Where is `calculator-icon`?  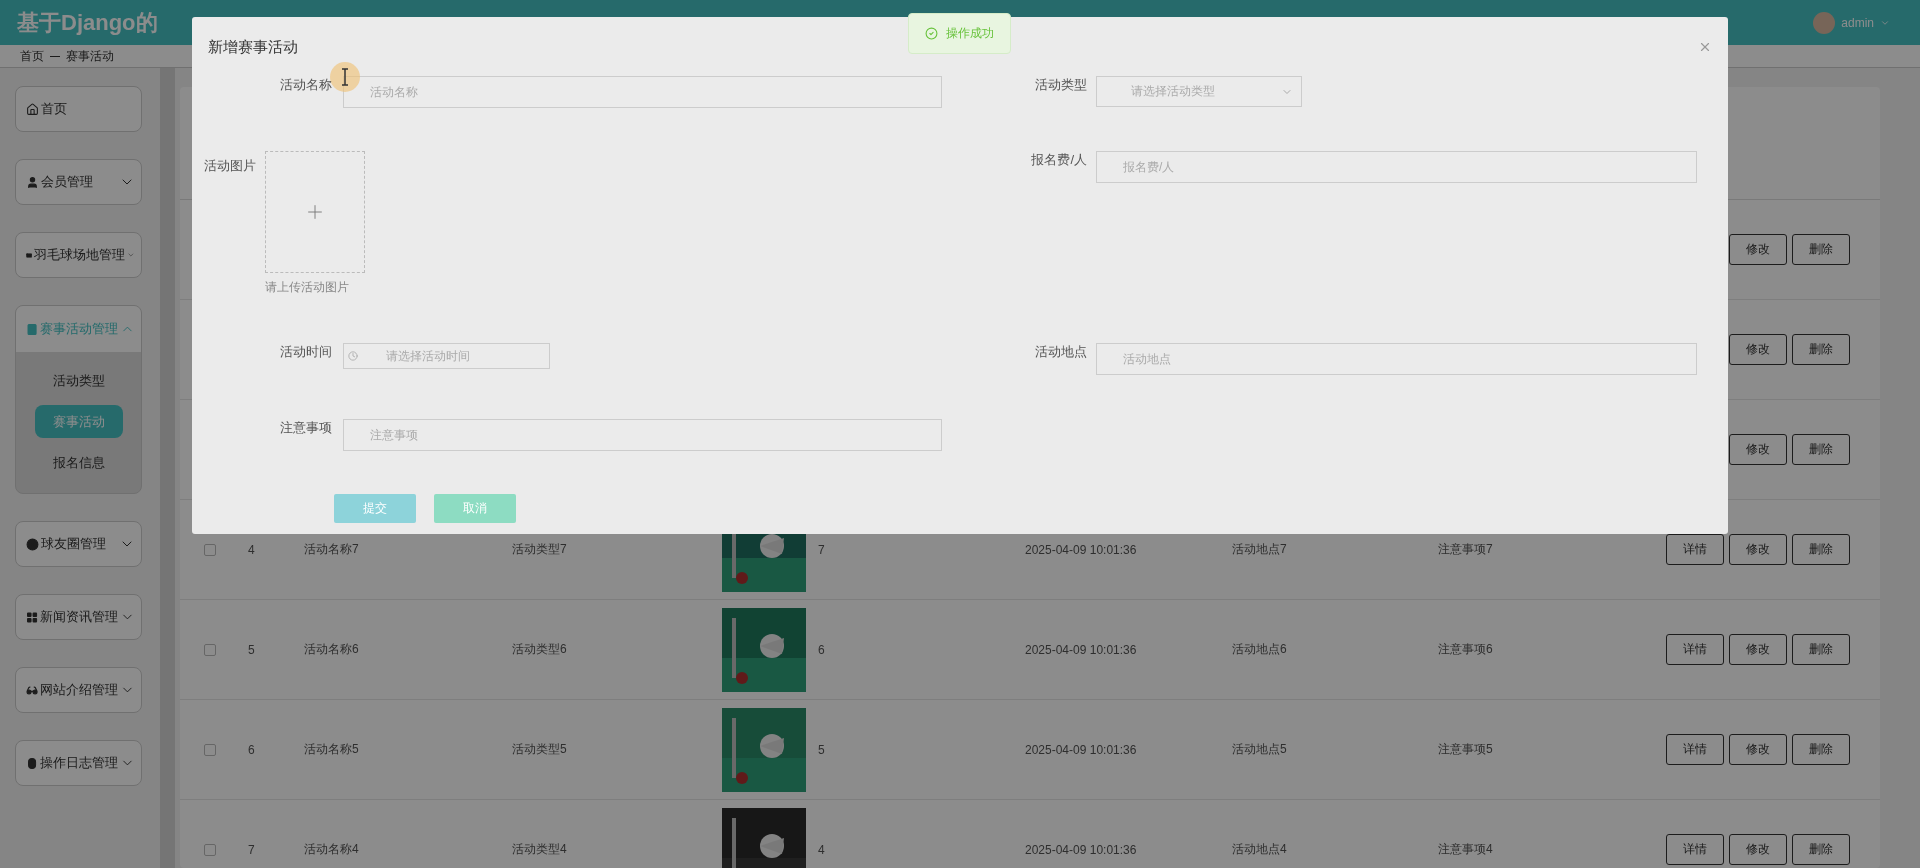 calculator-icon is located at coordinates (32, 329).